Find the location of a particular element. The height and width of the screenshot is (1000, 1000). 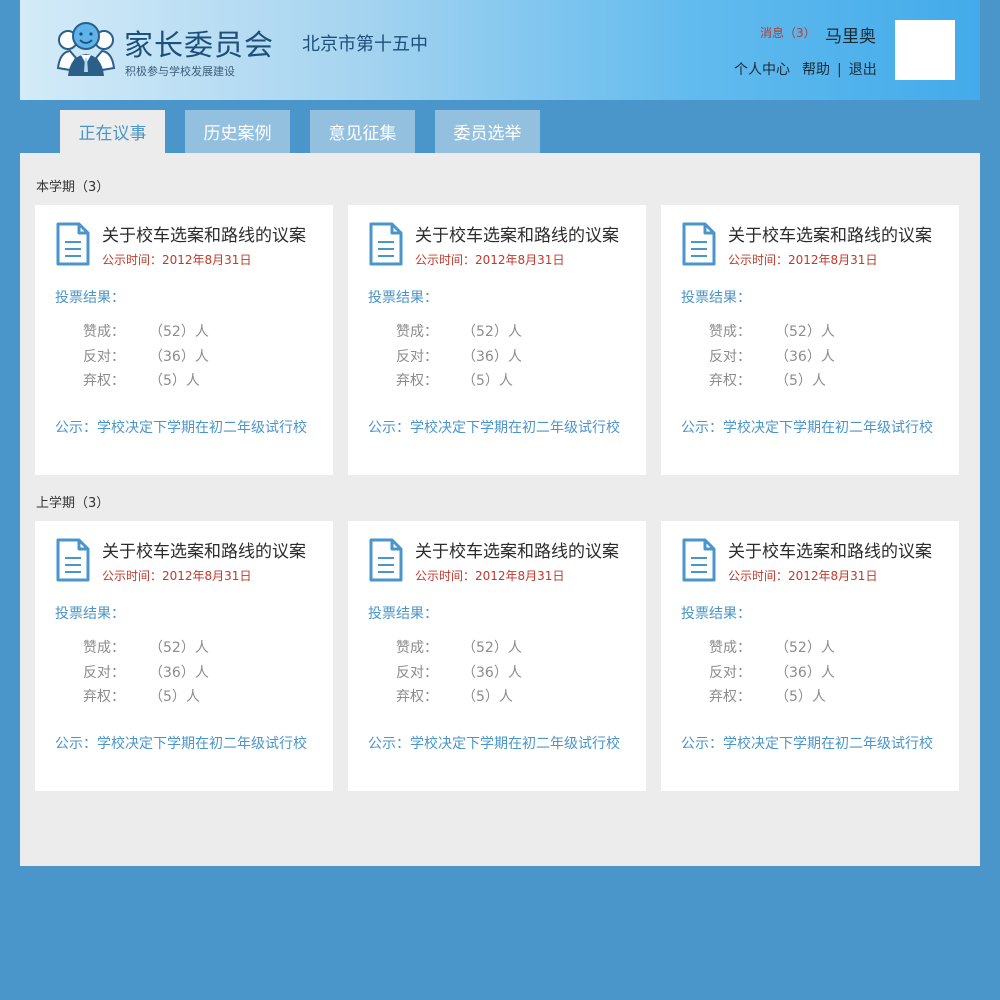

user-name: 马里奥 is located at coordinates (850, 34).